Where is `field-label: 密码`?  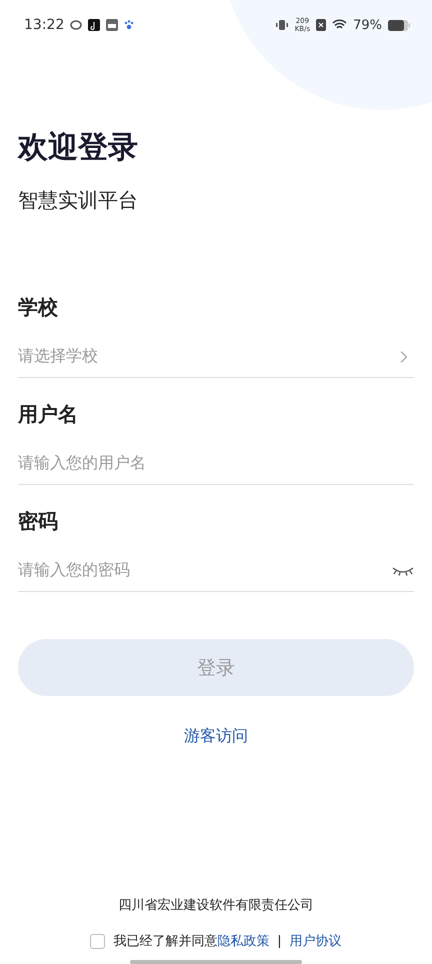 field-label: 密码 is located at coordinates (38, 521).